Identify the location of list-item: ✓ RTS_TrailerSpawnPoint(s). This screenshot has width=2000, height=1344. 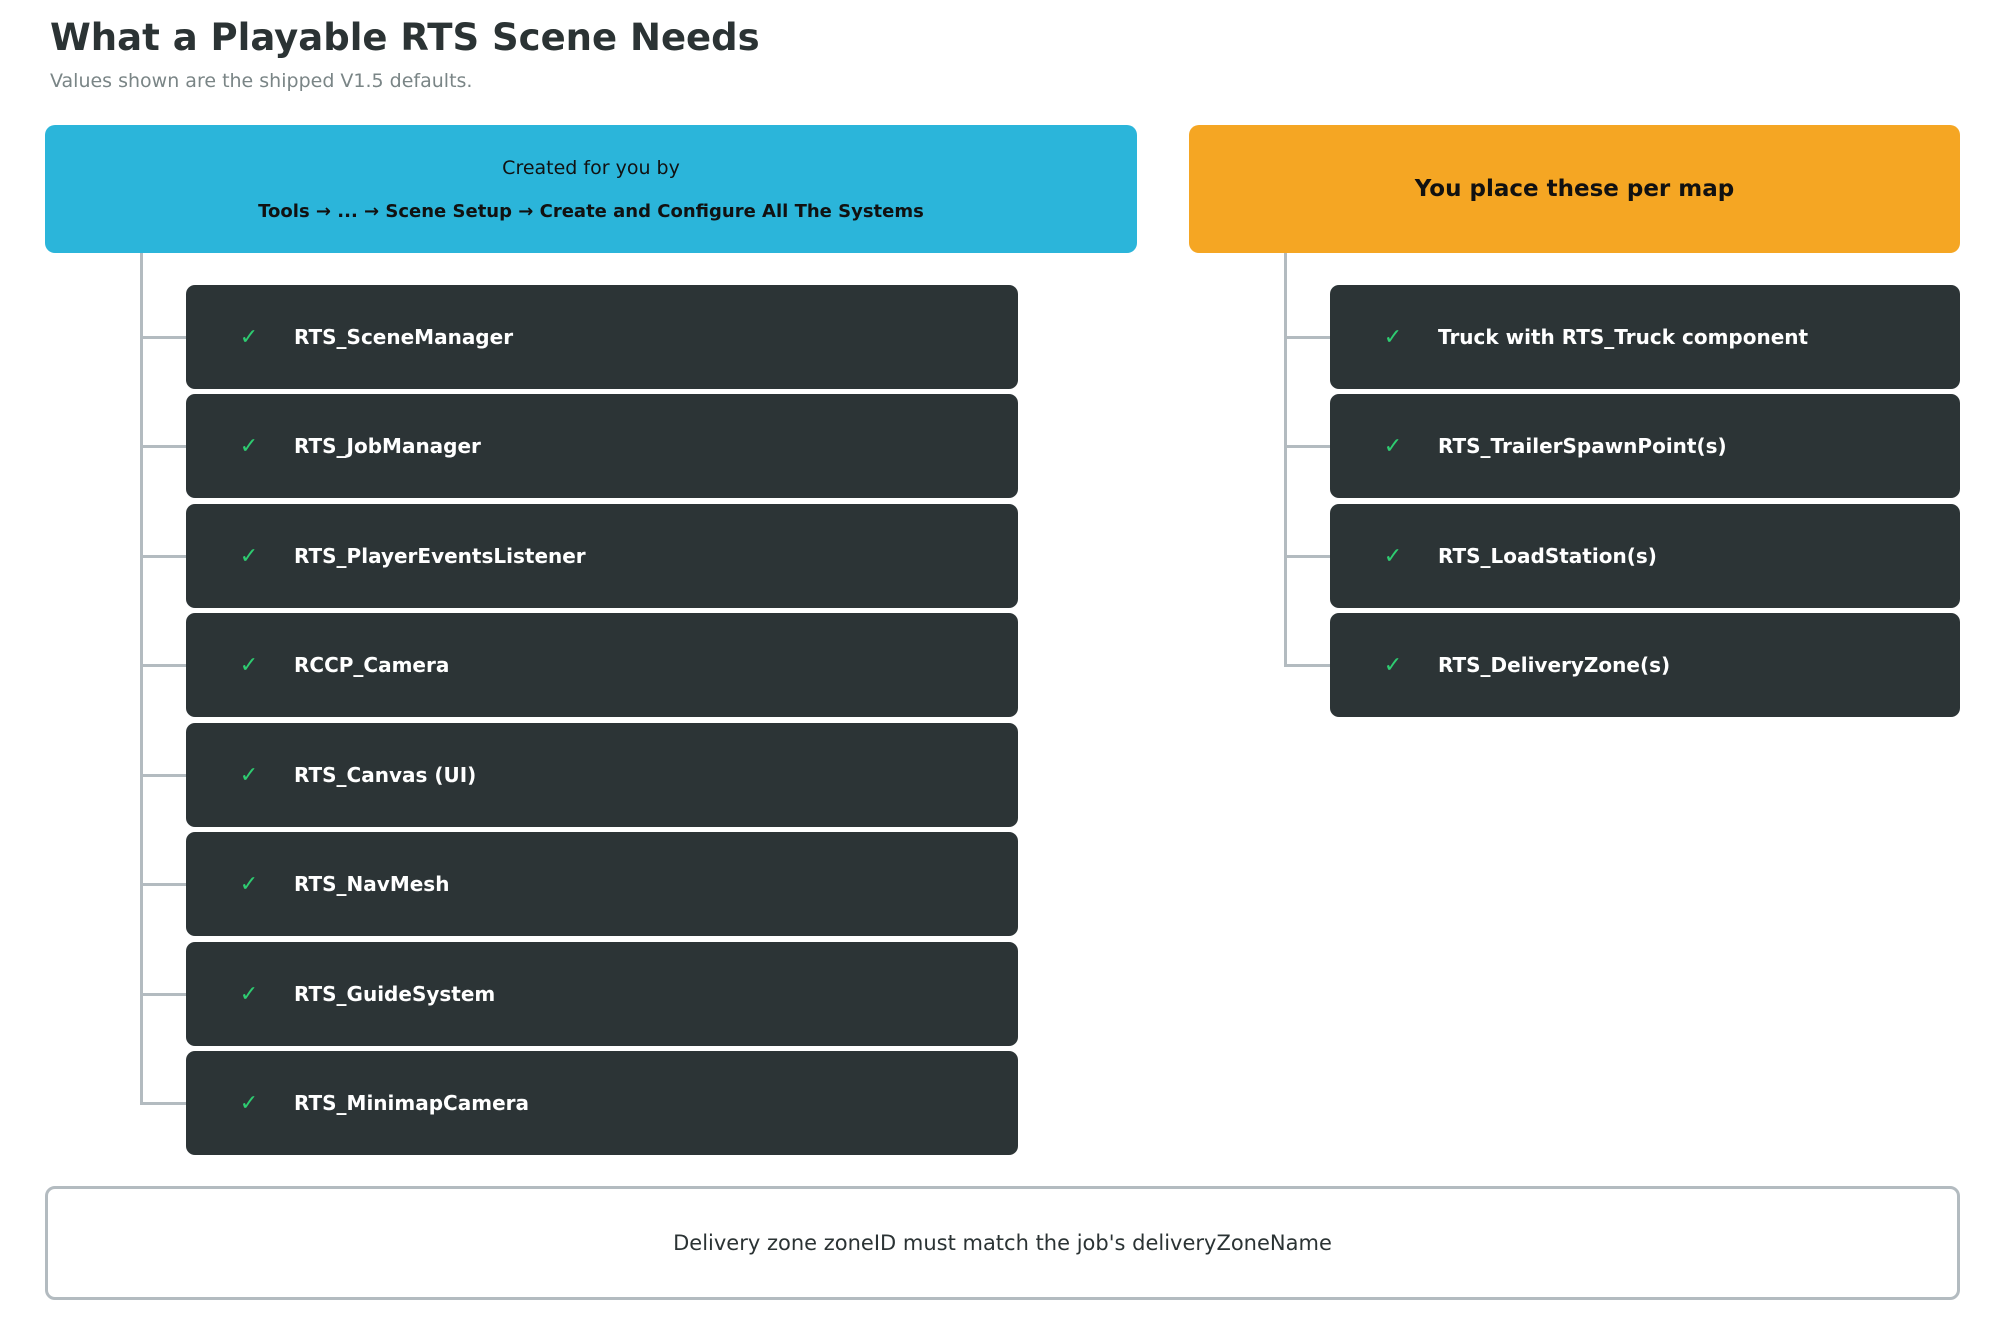
(1645, 446).